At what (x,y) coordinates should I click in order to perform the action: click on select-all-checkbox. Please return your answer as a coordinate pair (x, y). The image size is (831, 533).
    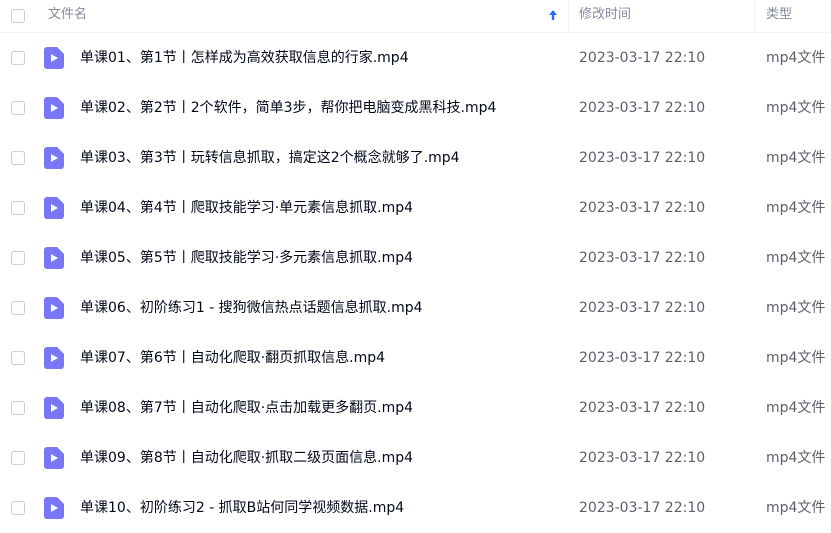
    Looking at the image, I should click on (18, 16).